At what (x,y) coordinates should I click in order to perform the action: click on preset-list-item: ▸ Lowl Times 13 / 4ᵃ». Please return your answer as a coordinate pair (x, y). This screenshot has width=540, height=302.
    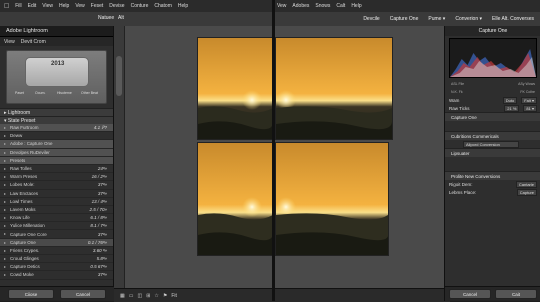
    Looking at the image, I should click on (56, 202).